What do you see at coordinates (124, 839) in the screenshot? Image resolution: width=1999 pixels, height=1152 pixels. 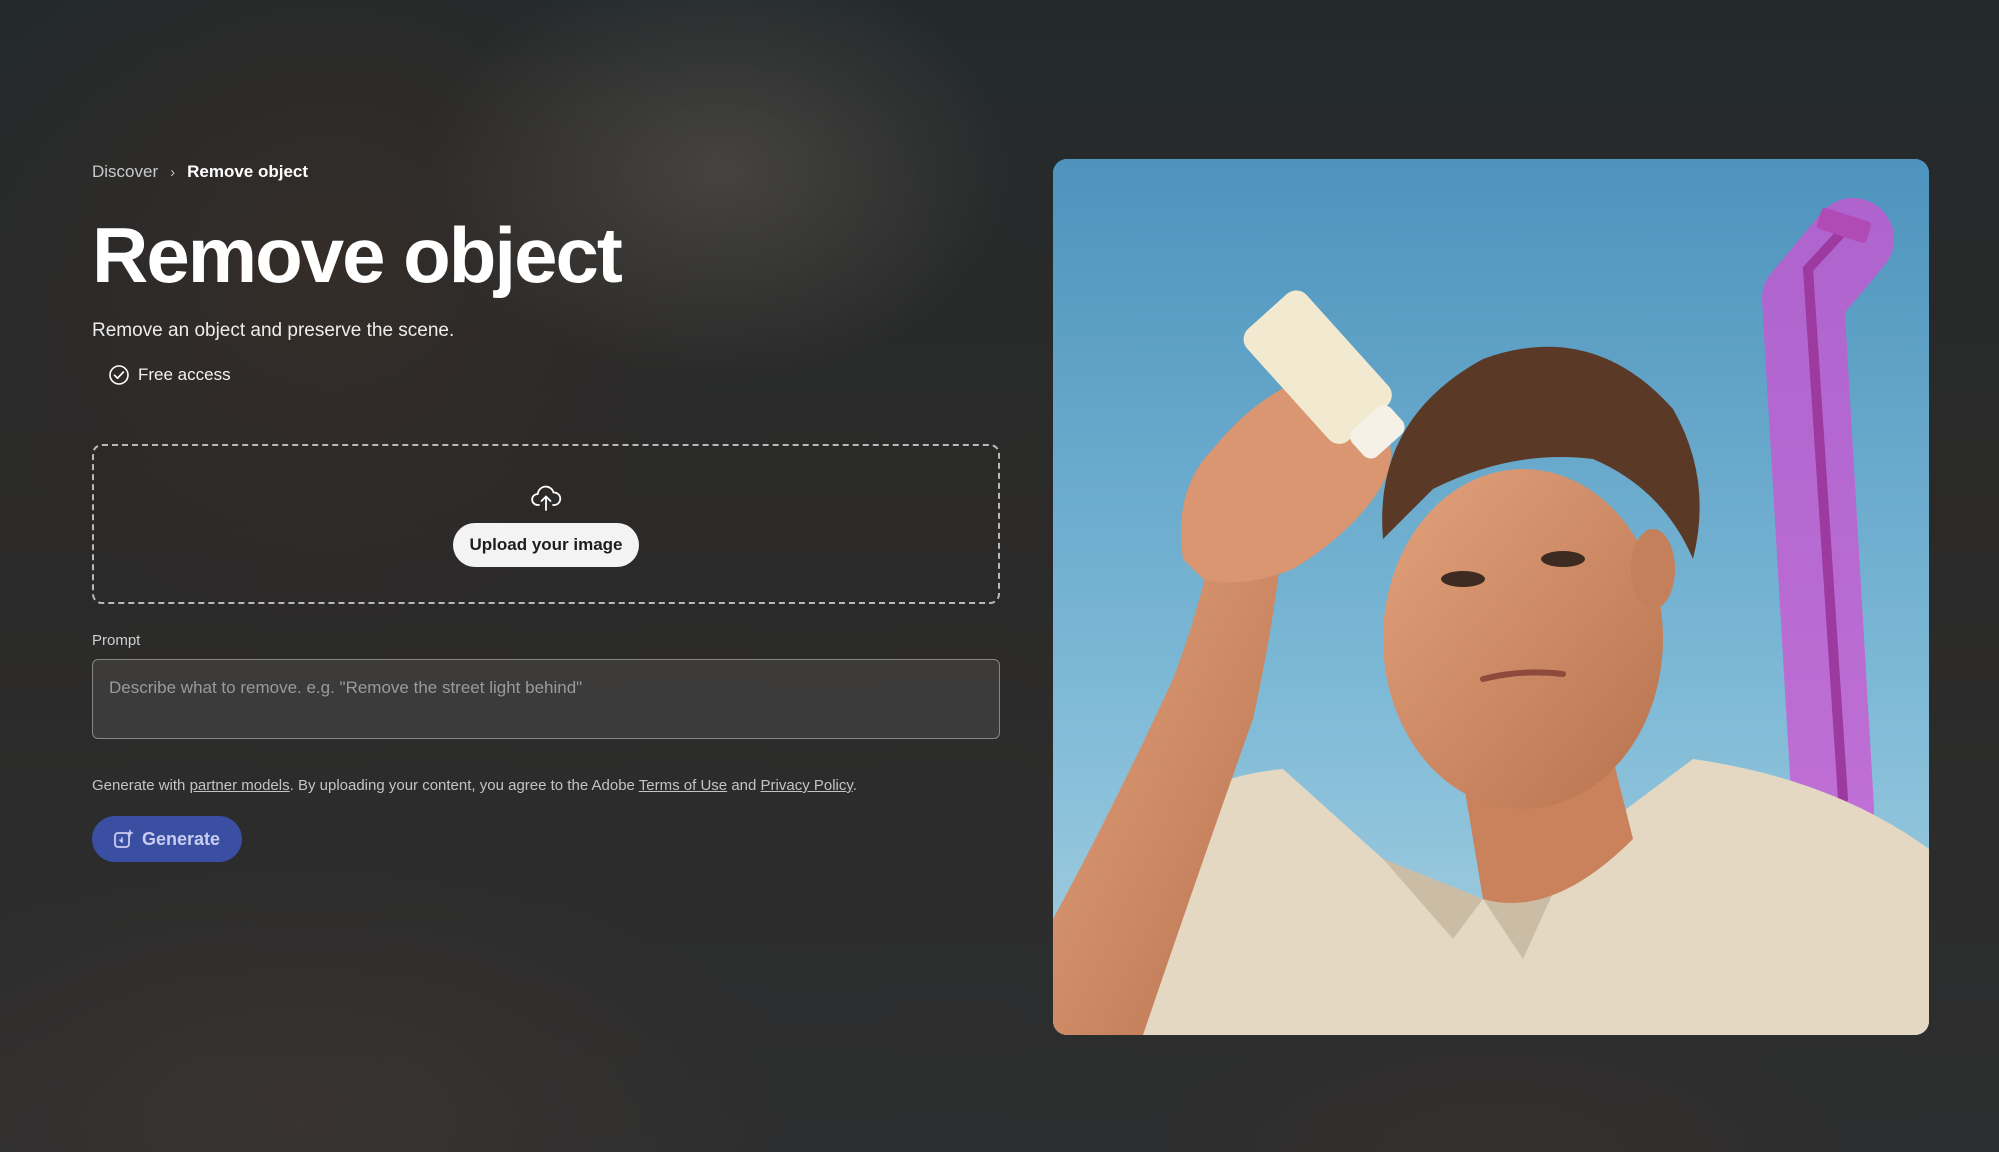 I see `generate-sparkle-icon` at bounding box center [124, 839].